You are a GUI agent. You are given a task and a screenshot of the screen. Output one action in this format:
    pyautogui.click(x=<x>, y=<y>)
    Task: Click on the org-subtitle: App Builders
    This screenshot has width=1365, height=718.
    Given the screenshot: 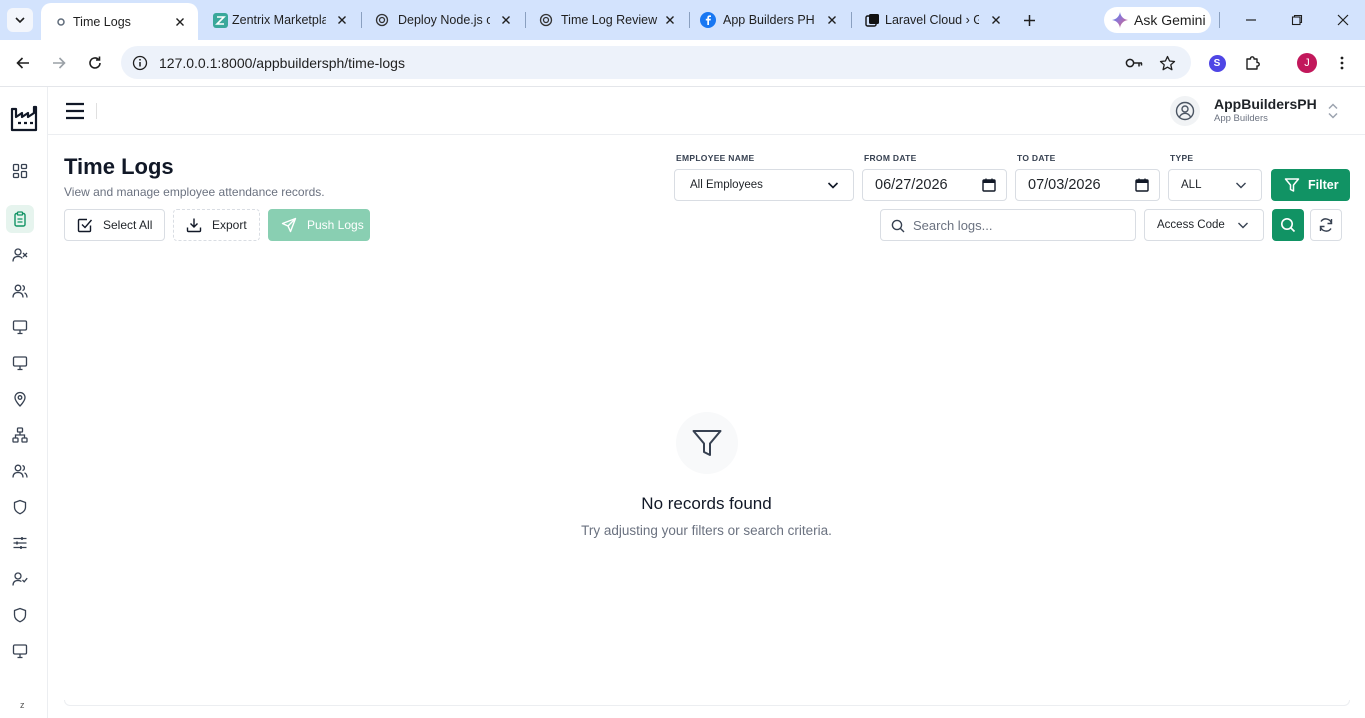 What is the action you would take?
    pyautogui.click(x=1241, y=118)
    